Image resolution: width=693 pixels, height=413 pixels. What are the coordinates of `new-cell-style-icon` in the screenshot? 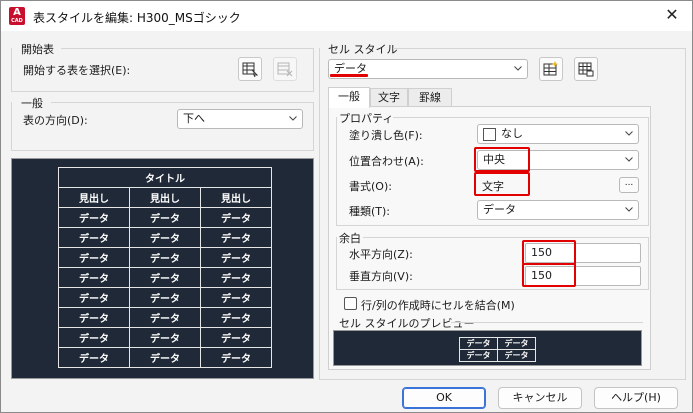 It's located at (551, 68).